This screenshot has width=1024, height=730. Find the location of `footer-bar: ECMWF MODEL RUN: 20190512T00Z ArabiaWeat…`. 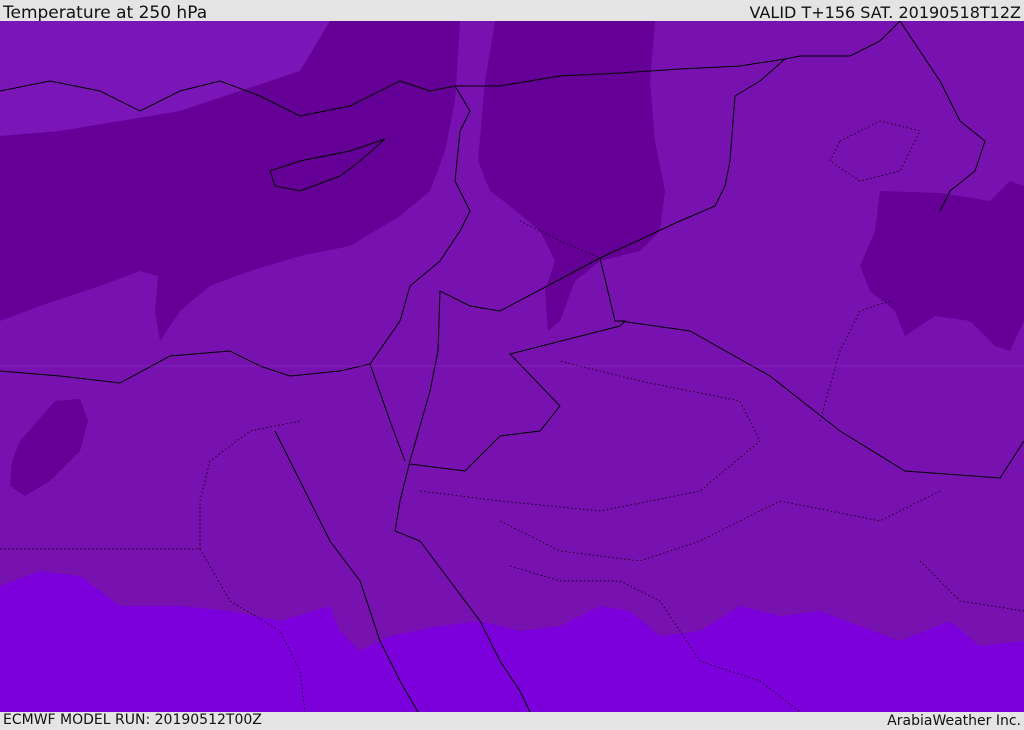

footer-bar: ECMWF MODEL RUN: 20190512T00Z ArabiaWeat… is located at coordinates (512, 720).